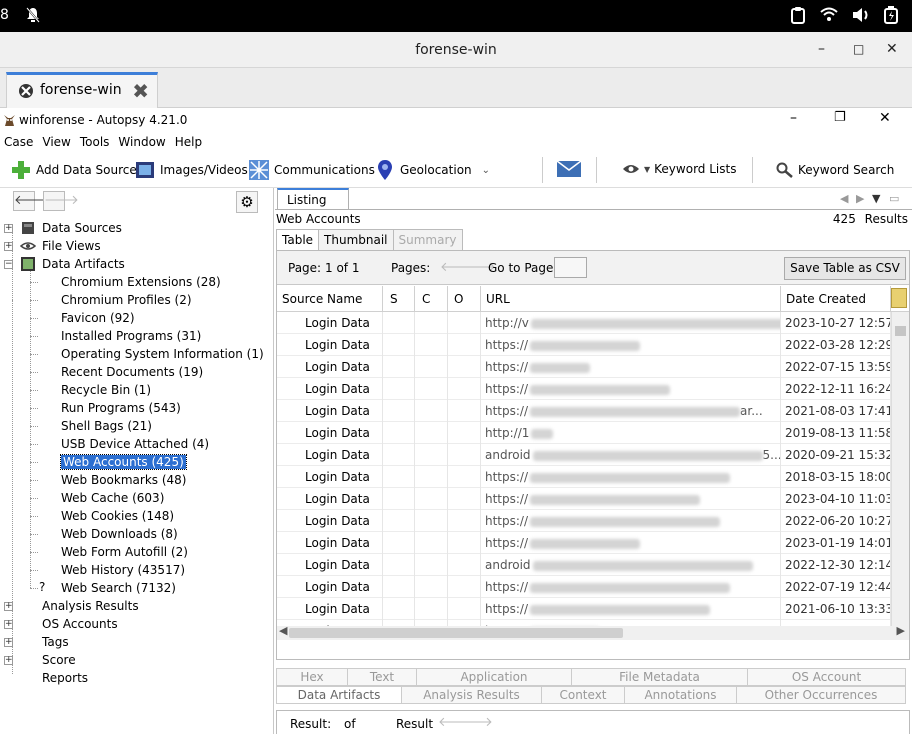 The image size is (912, 734). I want to click on table-row: Login Data android 2022-12-30 12:14:17, so click(584, 565).